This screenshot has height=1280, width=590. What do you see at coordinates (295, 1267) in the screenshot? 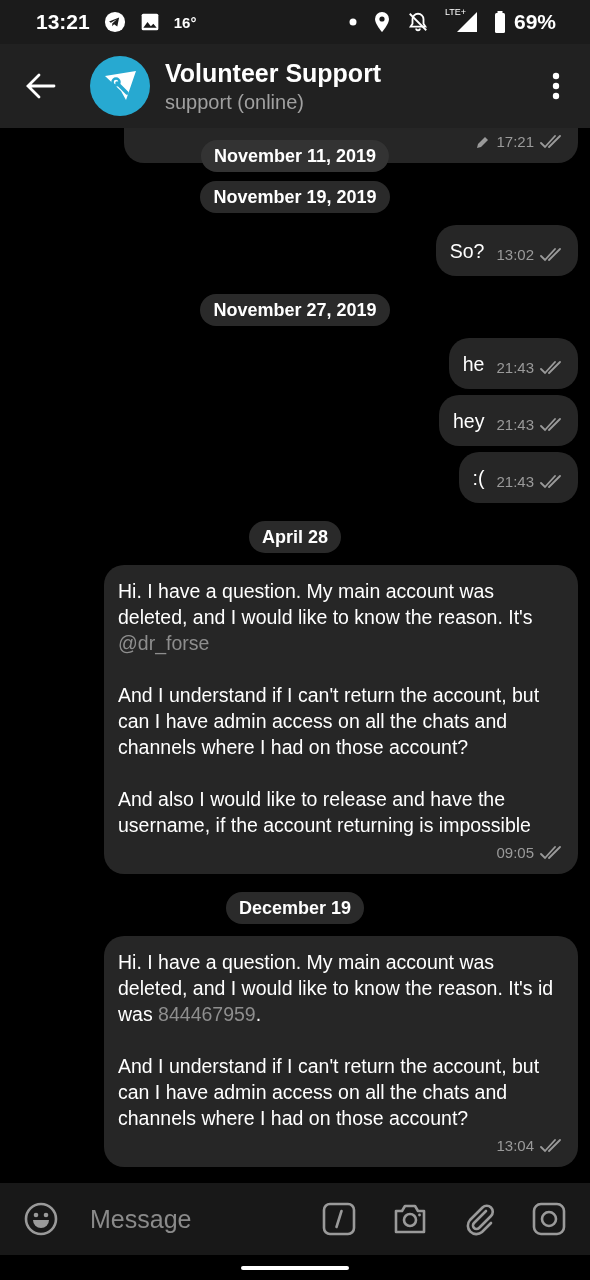
I see `home-indicator` at bounding box center [295, 1267].